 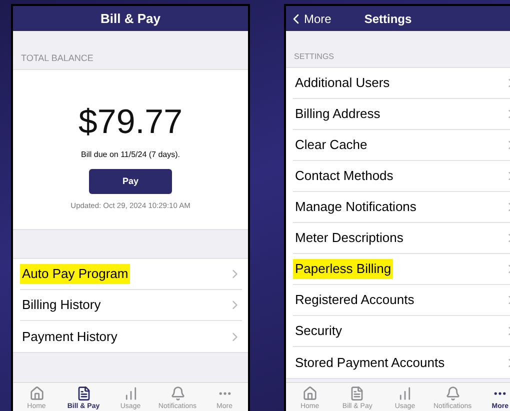 What do you see at coordinates (314, 57) in the screenshot?
I see `section-label: SETTINGS` at bounding box center [314, 57].